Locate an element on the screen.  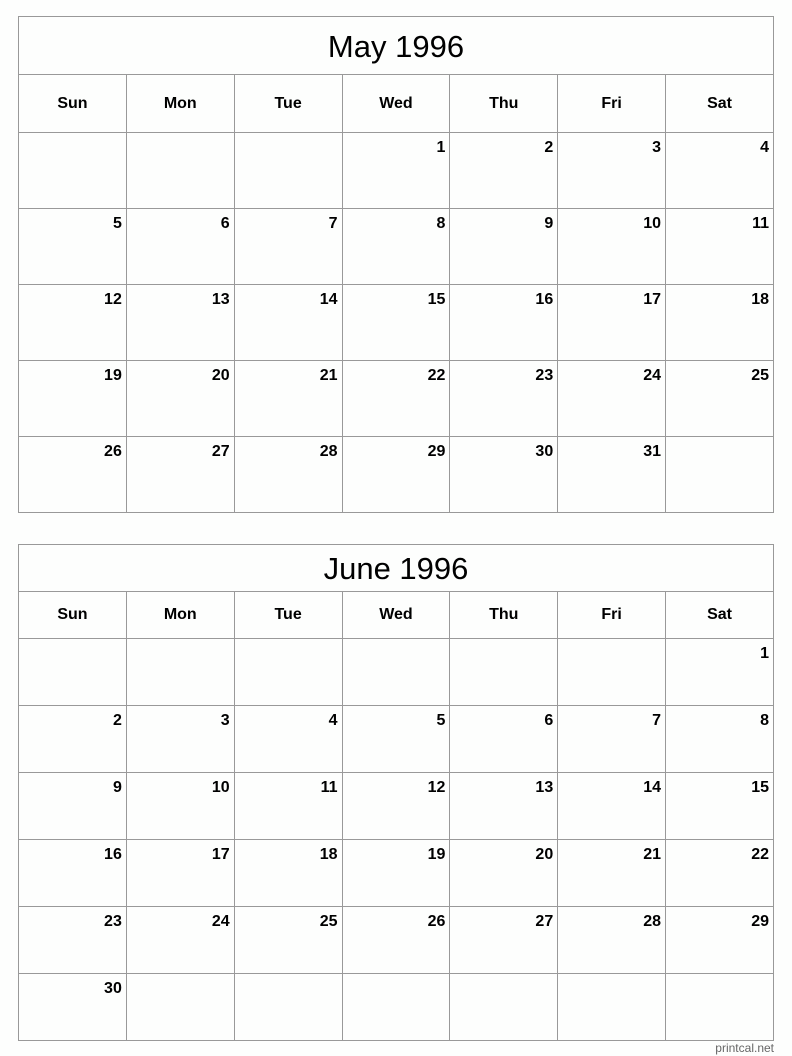
day-number: 1 is located at coordinates (764, 653).